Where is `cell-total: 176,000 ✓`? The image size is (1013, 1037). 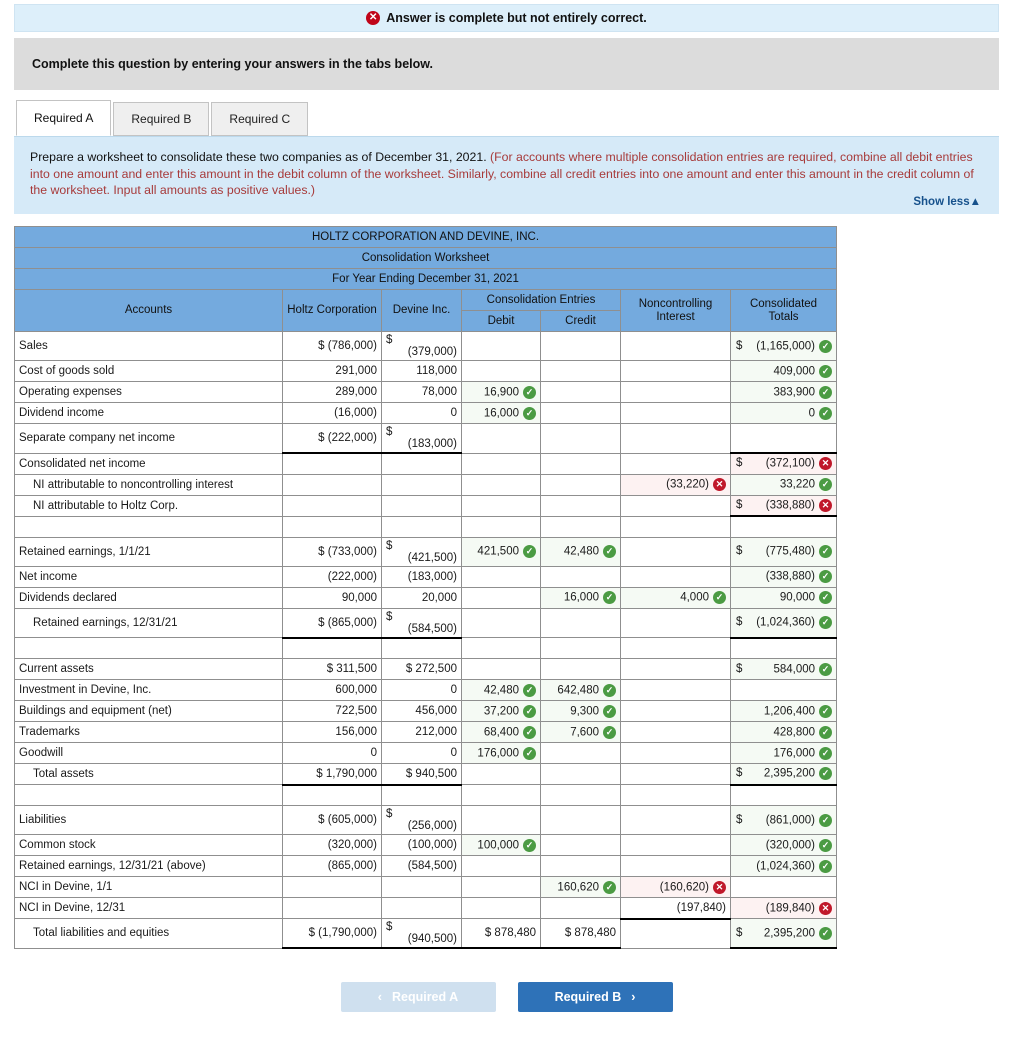 cell-total: 176,000 ✓ is located at coordinates (783, 753).